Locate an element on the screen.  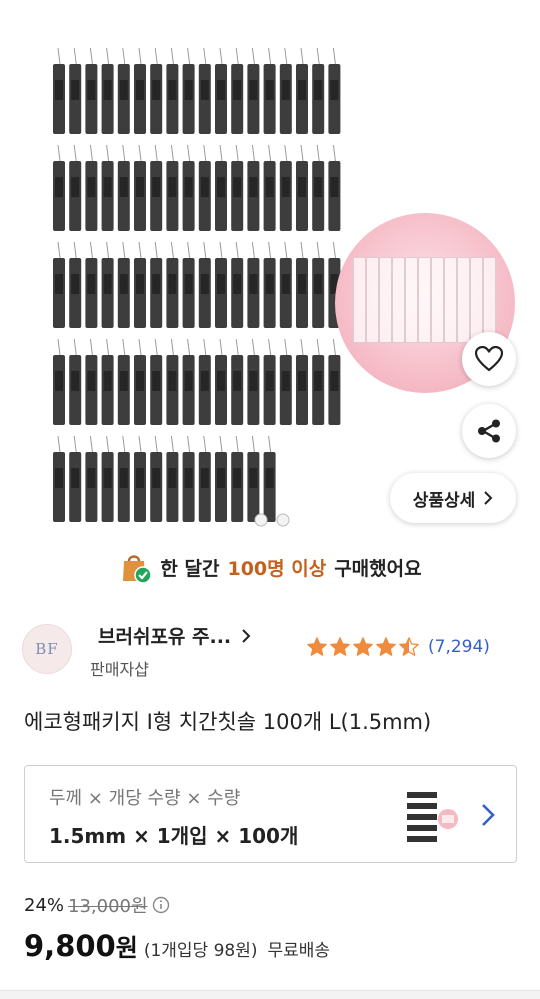
seller-logo-text: BF is located at coordinates (47, 649).